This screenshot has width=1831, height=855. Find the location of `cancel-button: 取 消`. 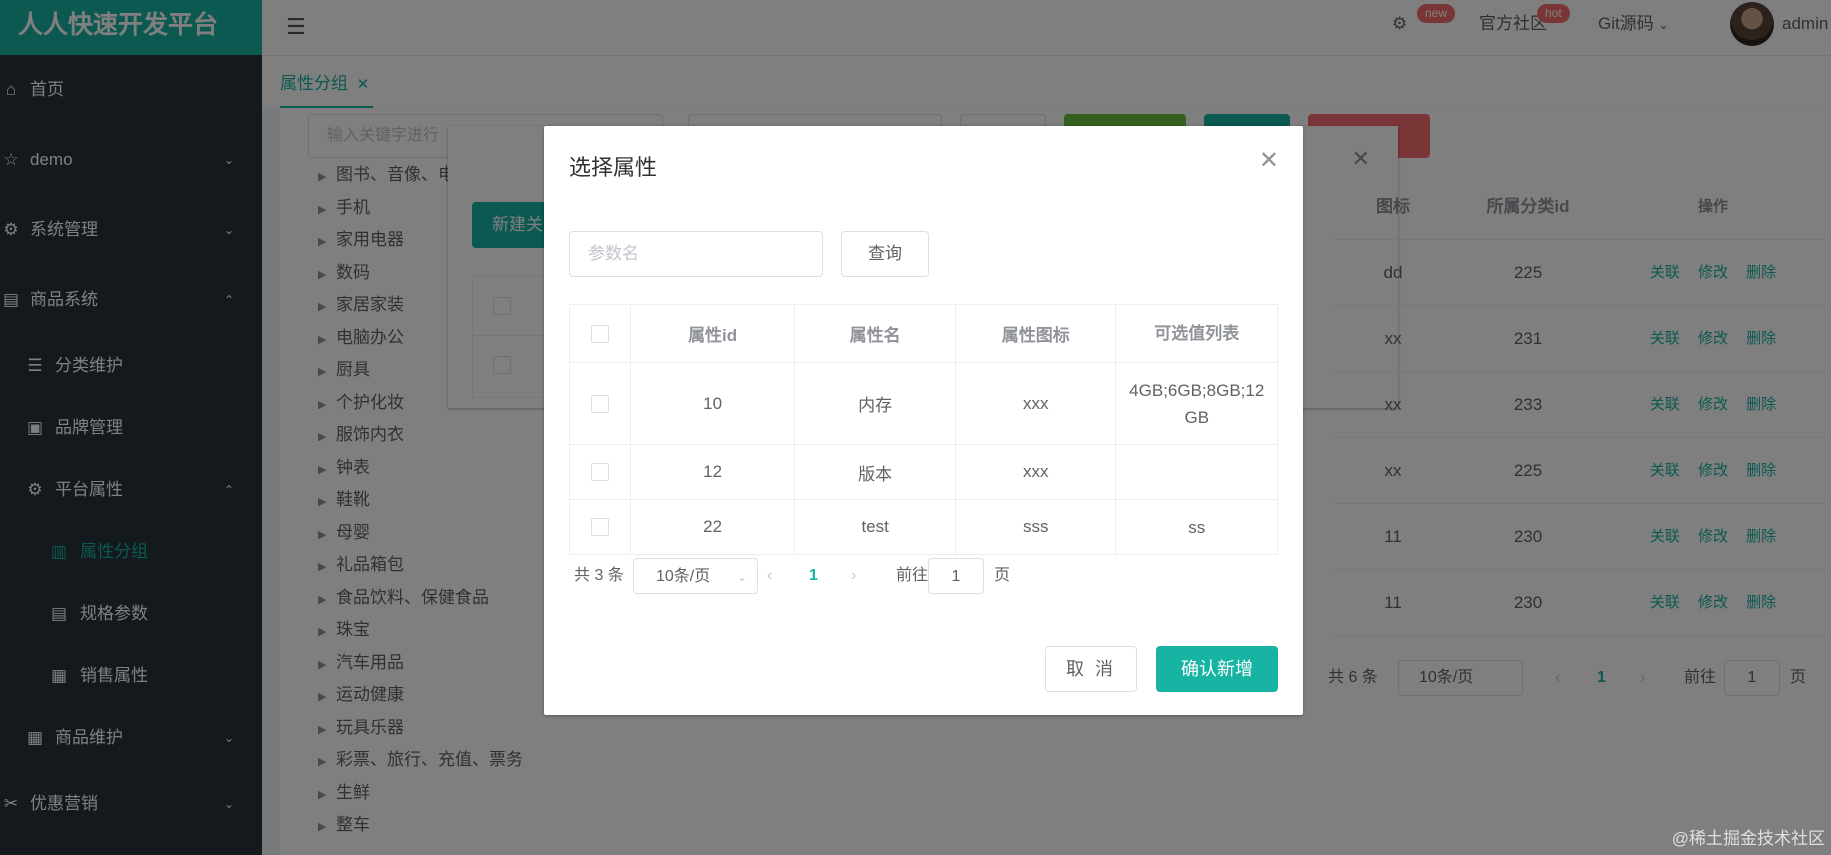

cancel-button: 取 消 is located at coordinates (1091, 669).